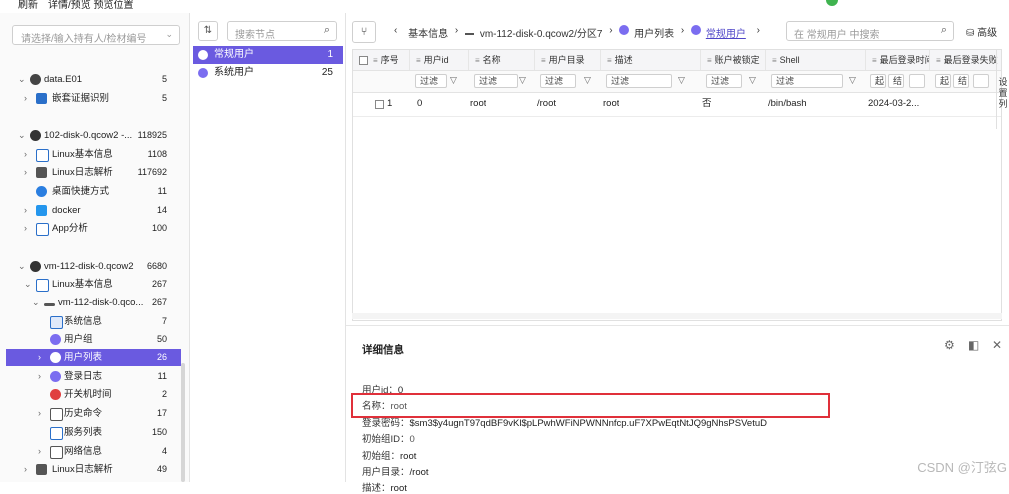 The width and height of the screenshot is (1009, 494). I want to click on node-item-system-users: 系统用户 25, so click(268, 73).